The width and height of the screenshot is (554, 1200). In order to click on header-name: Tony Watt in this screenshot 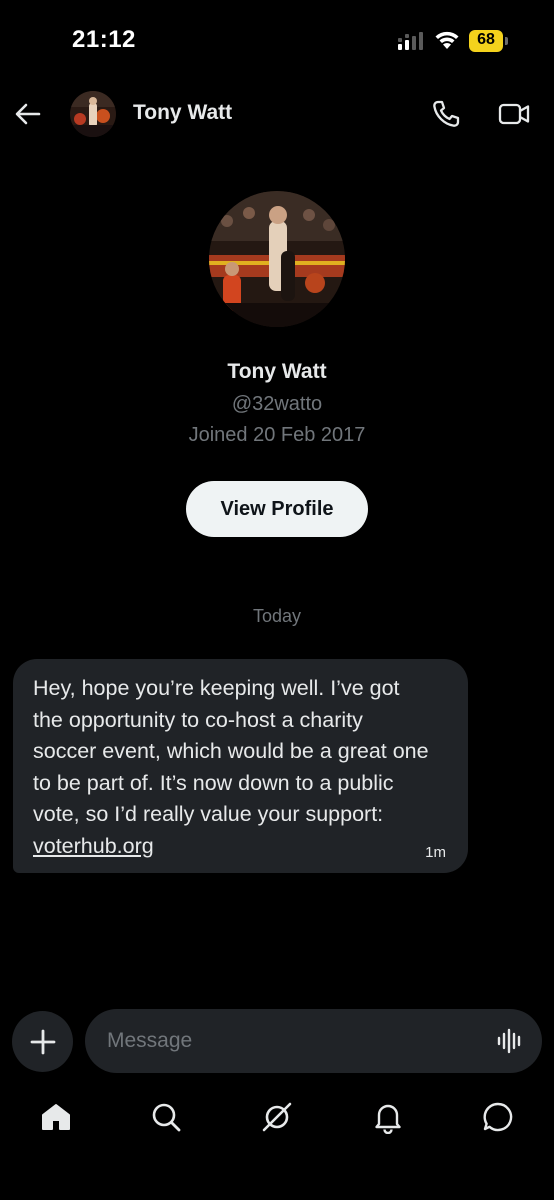, I will do `click(182, 113)`.